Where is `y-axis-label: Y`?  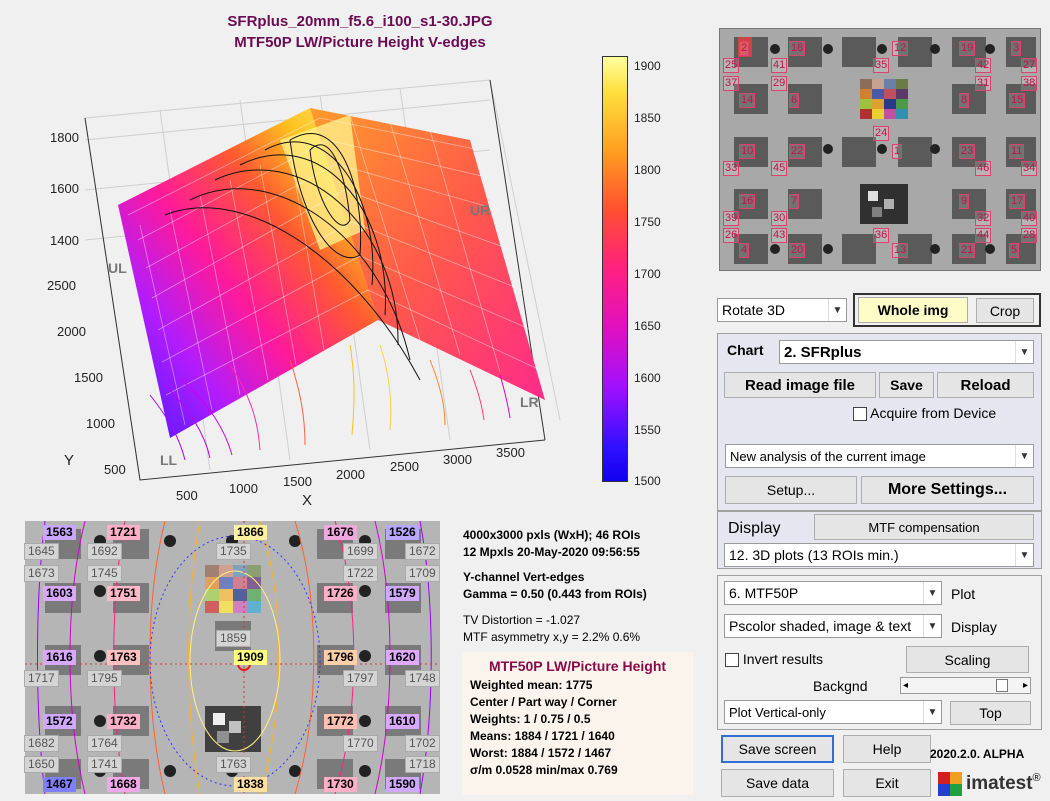 y-axis-label: Y is located at coordinates (69, 460).